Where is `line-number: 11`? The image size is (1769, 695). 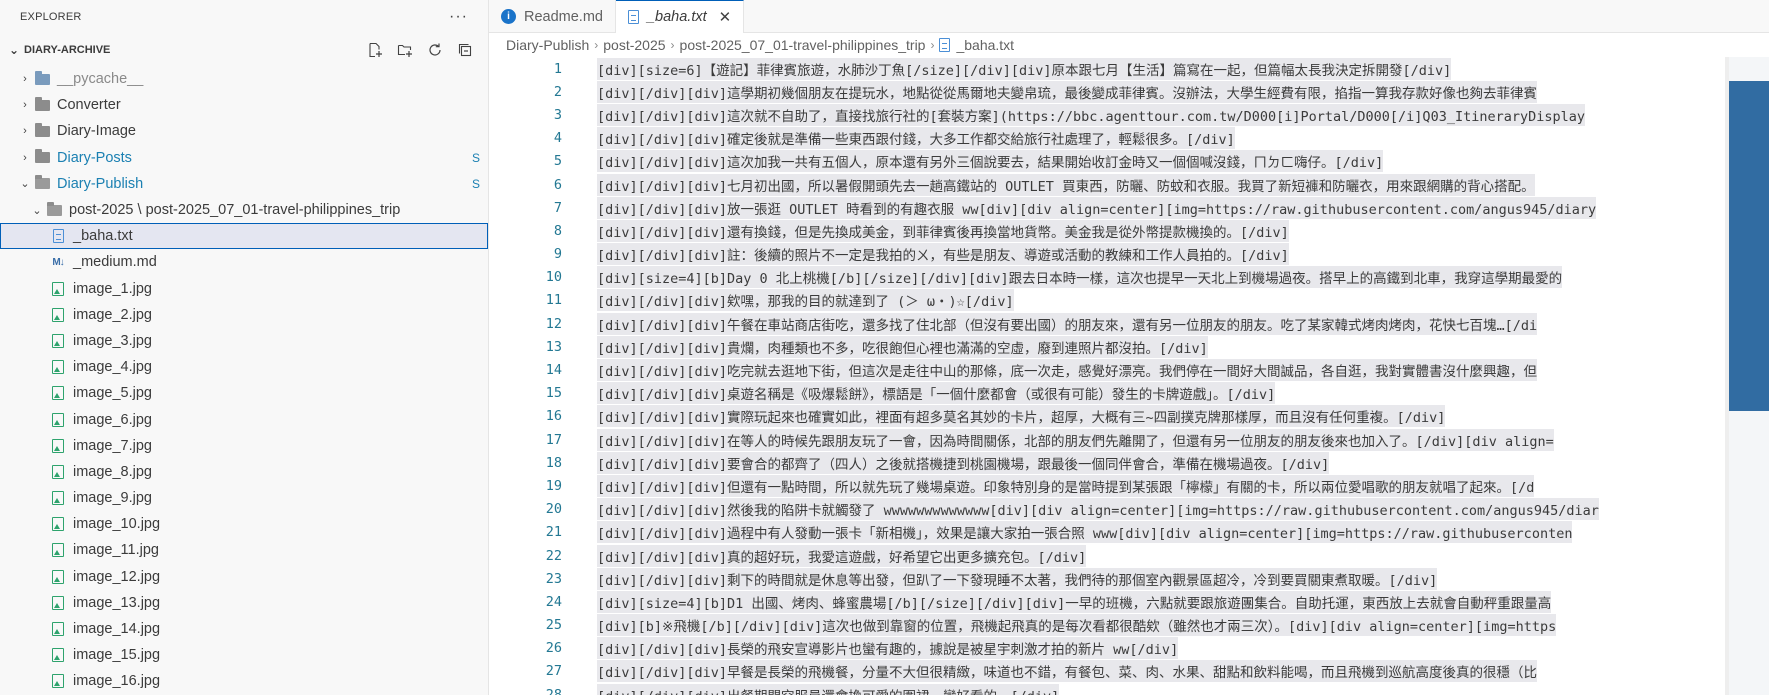
line-number: 11 is located at coordinates (553, 300).